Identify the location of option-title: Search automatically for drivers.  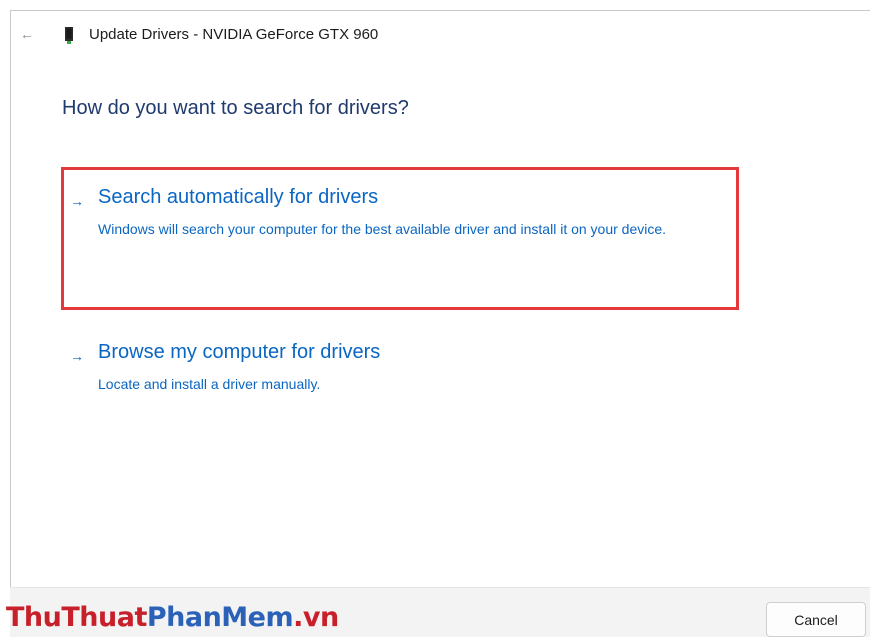
(238, 197).